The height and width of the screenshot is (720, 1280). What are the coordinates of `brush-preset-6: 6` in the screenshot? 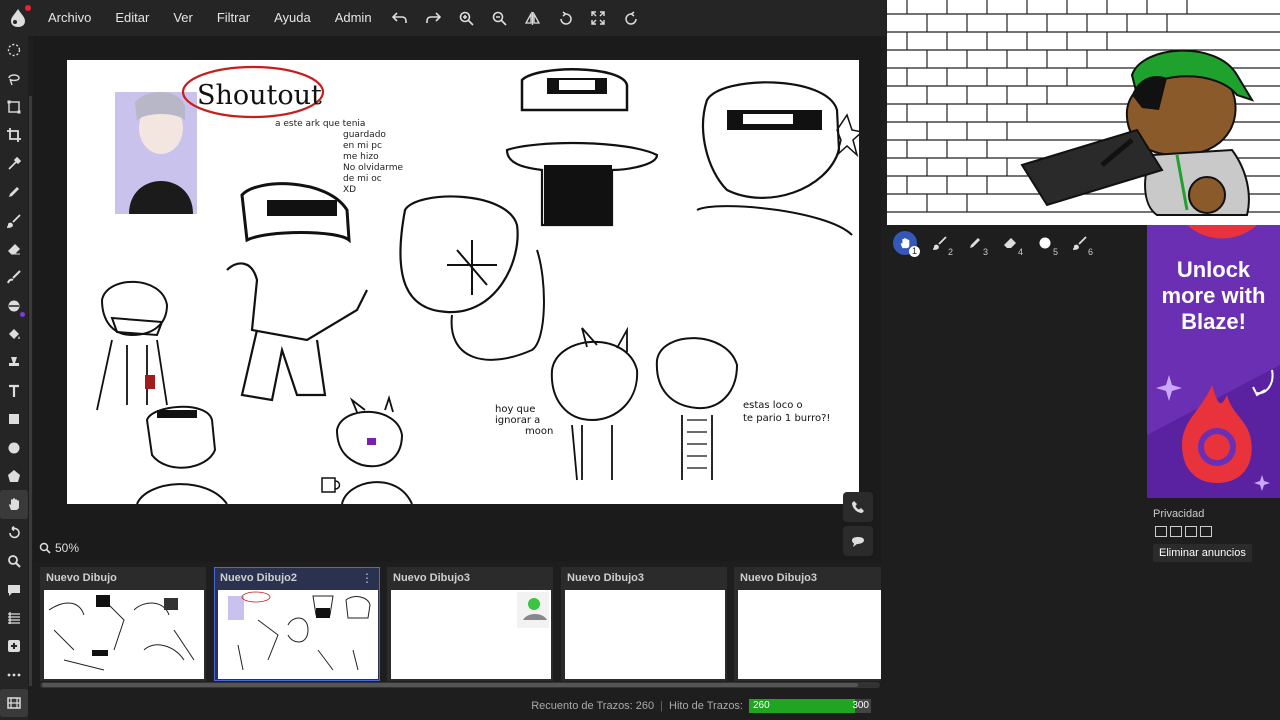 It's located at (1079, 243).